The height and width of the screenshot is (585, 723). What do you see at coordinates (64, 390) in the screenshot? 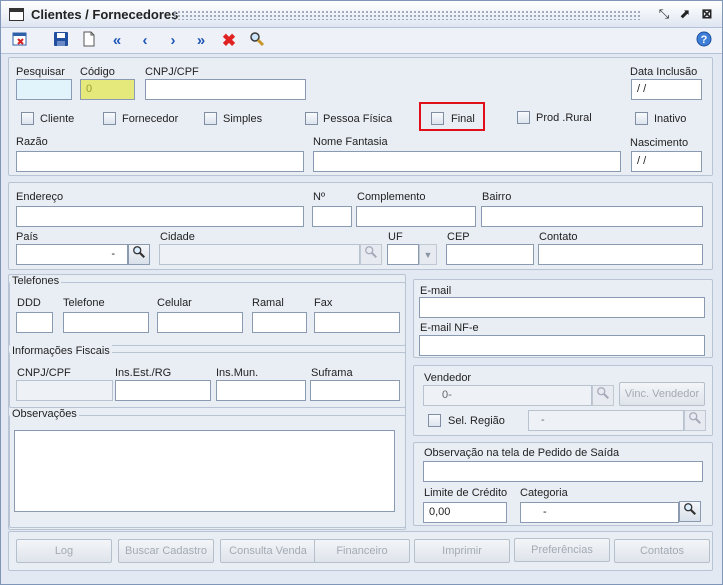
I see `fiscal-cnpj-input` at bounding box center [64, 390].